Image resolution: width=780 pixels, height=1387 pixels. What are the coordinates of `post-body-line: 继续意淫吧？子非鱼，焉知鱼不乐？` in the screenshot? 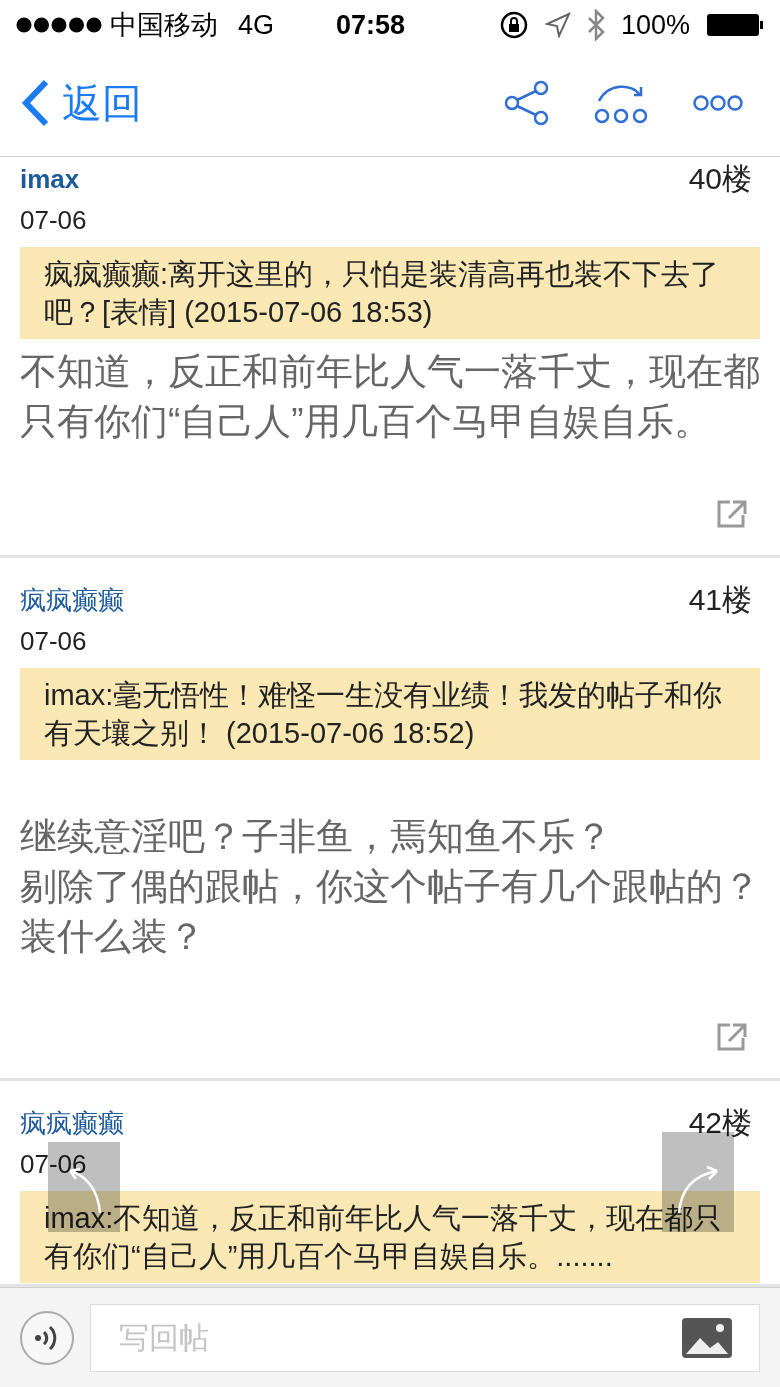 It's located at (316, 837).